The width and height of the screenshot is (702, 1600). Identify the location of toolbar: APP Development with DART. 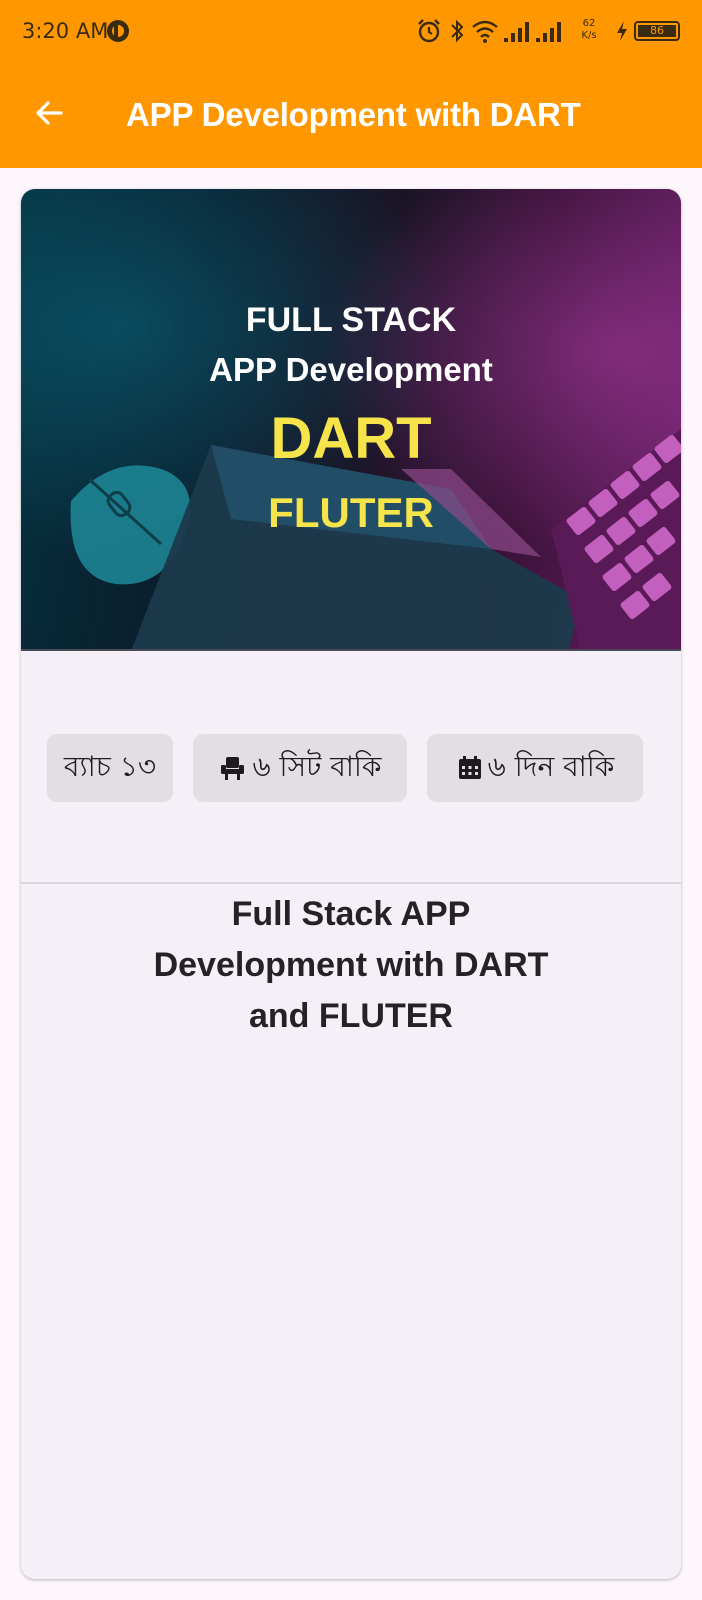
(351, 115).